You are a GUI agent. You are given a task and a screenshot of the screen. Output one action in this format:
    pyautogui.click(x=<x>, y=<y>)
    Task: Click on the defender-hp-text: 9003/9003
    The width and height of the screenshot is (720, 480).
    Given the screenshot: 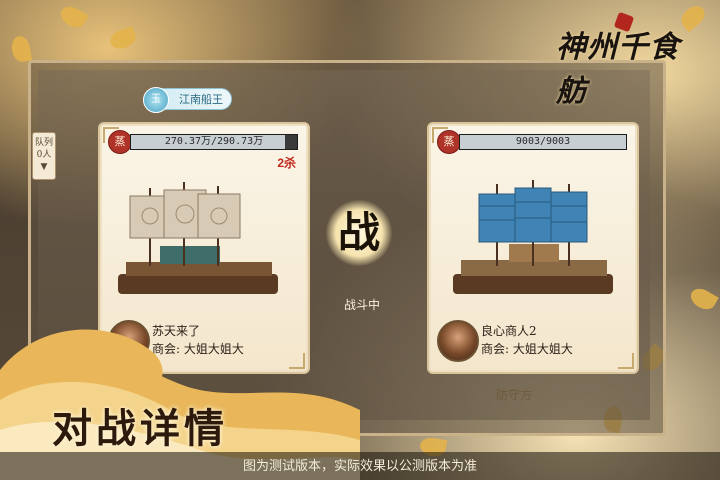 What is the action you would take?
    pyautogui.click(x=543, y=141)
    